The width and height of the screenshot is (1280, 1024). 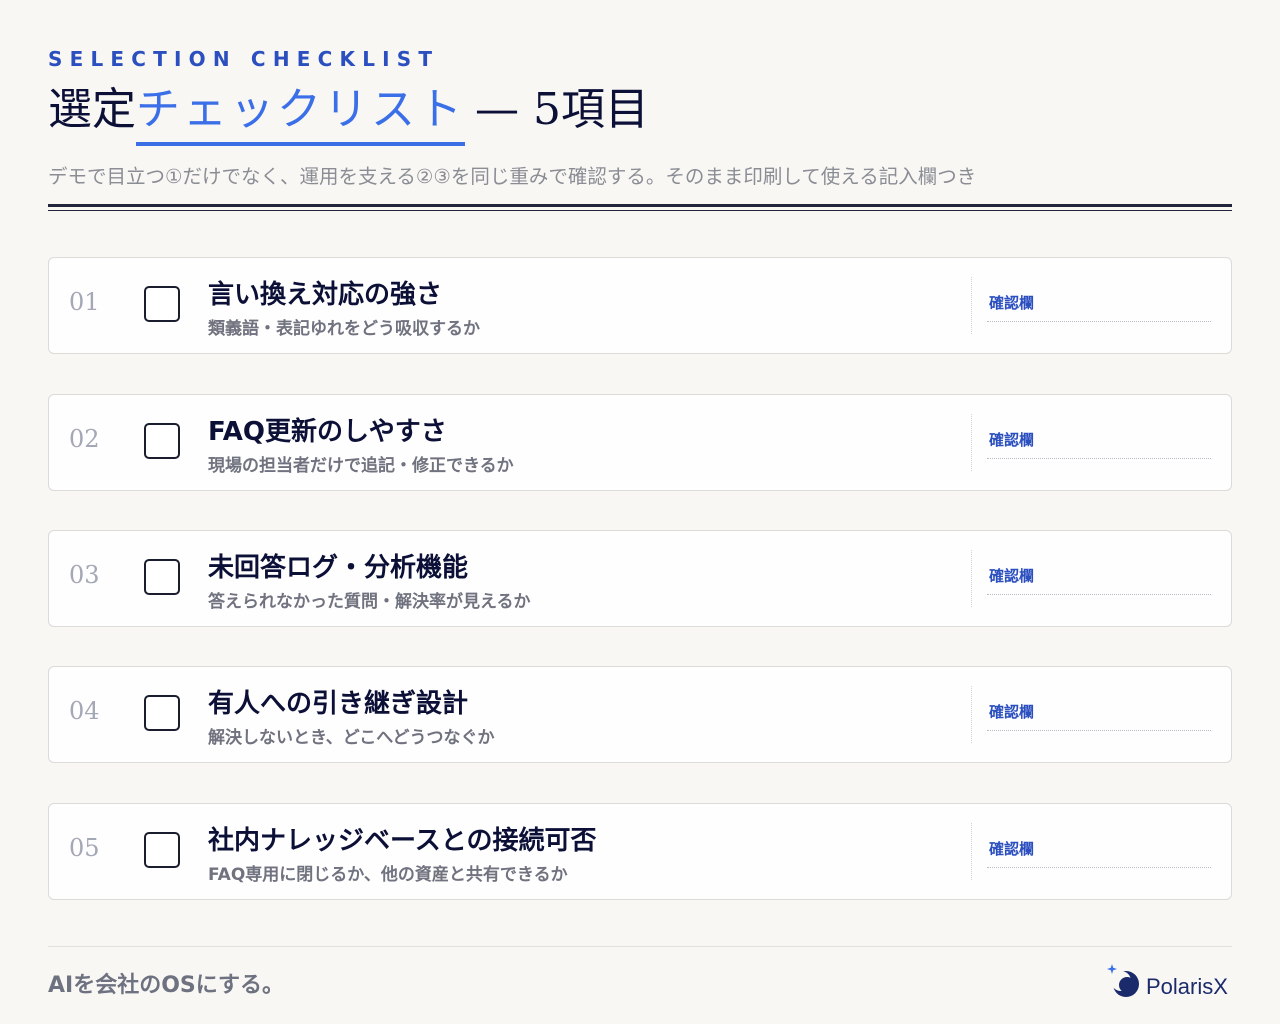 What do you see at coordinates (388, 875) in the screenshot?
I see `item-description: FAQ専用に閉じるか、他の資産と共有できるか` at bounding box center [388, 875].